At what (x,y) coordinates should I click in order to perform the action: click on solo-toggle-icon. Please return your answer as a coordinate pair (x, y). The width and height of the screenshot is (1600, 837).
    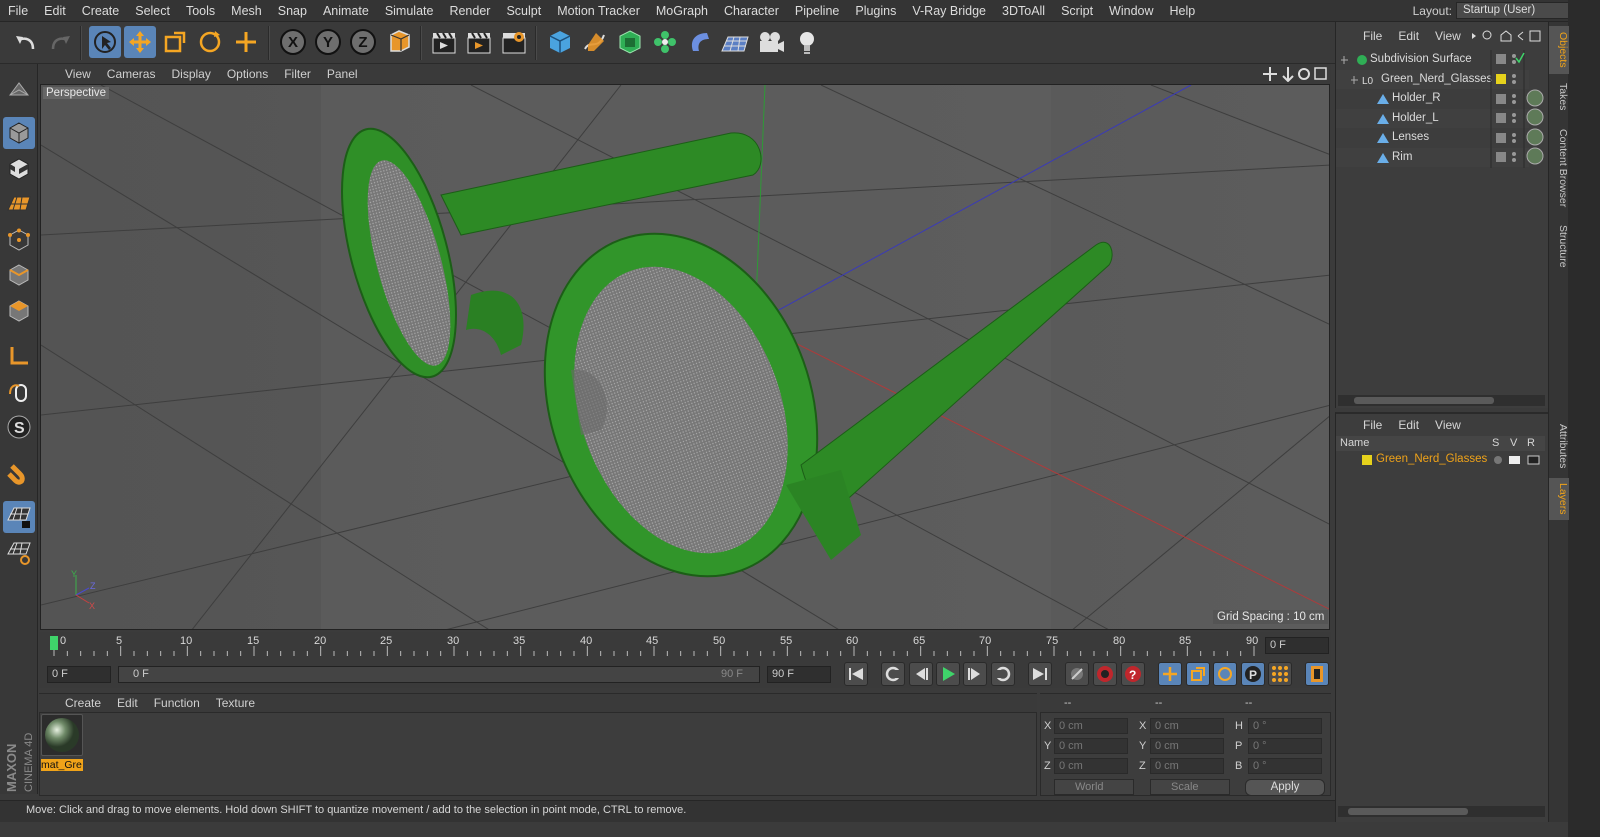
    Looking at the image, I should click on (1498, 460).